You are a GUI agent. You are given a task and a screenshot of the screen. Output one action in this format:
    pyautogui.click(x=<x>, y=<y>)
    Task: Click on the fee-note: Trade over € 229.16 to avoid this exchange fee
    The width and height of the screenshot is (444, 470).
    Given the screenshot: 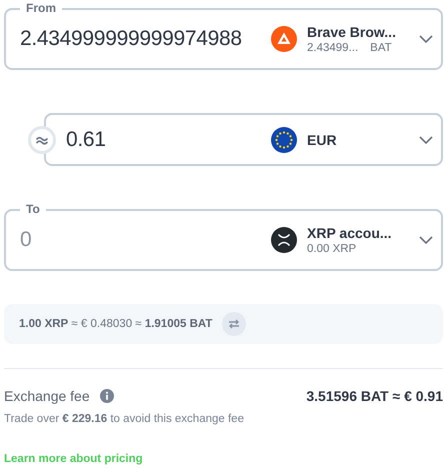 What is the action you would take?
    pyautogui.click(x=124, y=419)
    